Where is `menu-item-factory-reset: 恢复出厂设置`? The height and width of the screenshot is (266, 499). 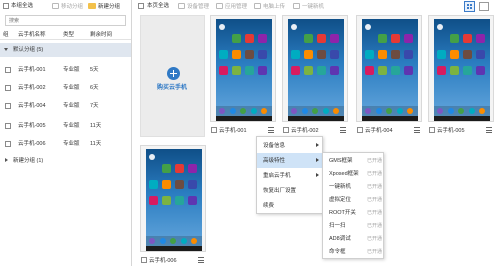 menu-item-factory-reset: 恢复出厂设置 is located at coordinates (290, 190).